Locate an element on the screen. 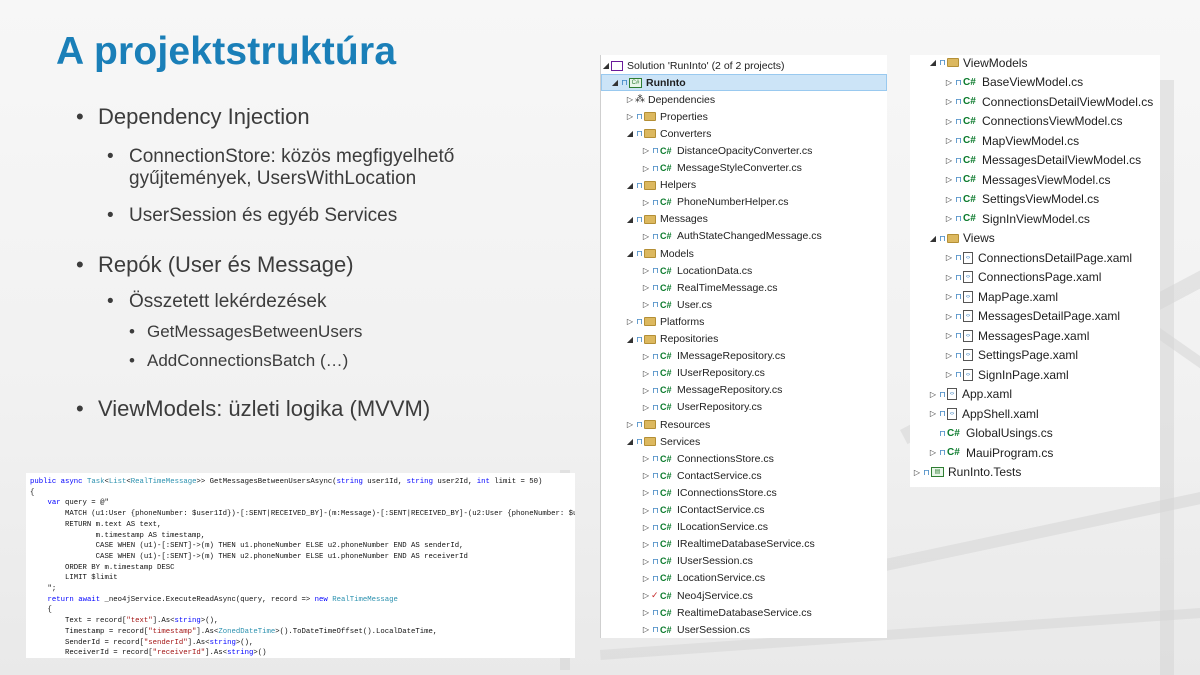 Image resolution: width=1200 pixels, height=675 pixels. file-item: ▷ ⊓ ‹› SignInPage.xaml is located at coordinates (989, 374).